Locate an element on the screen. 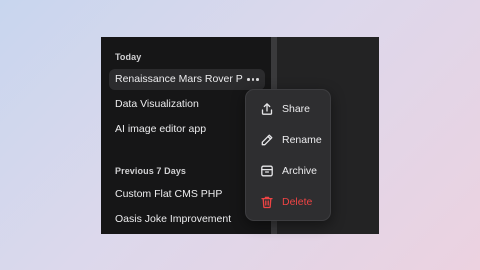  chat-item-custom-flat-cms: Custom Flat CMS PHP is located at coordinates (187, 194).